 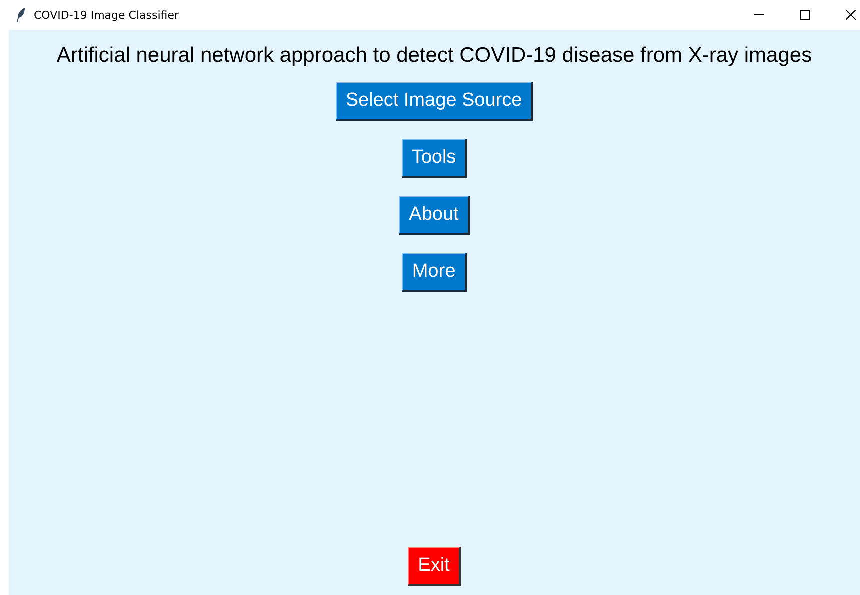 I want to click on menu-button: Select Image Source, so click(x=435, y=101).